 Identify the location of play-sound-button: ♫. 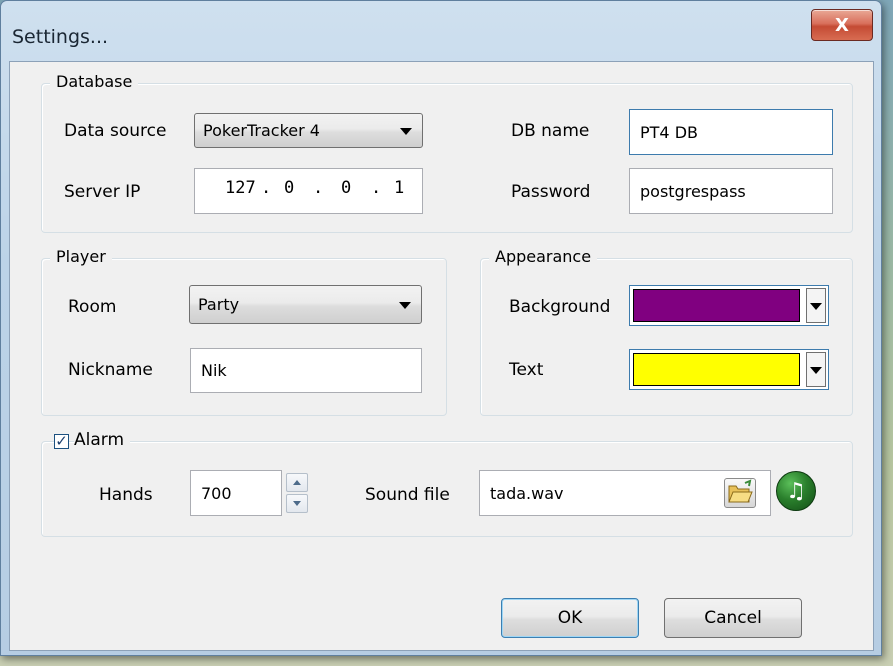
(796, 491).